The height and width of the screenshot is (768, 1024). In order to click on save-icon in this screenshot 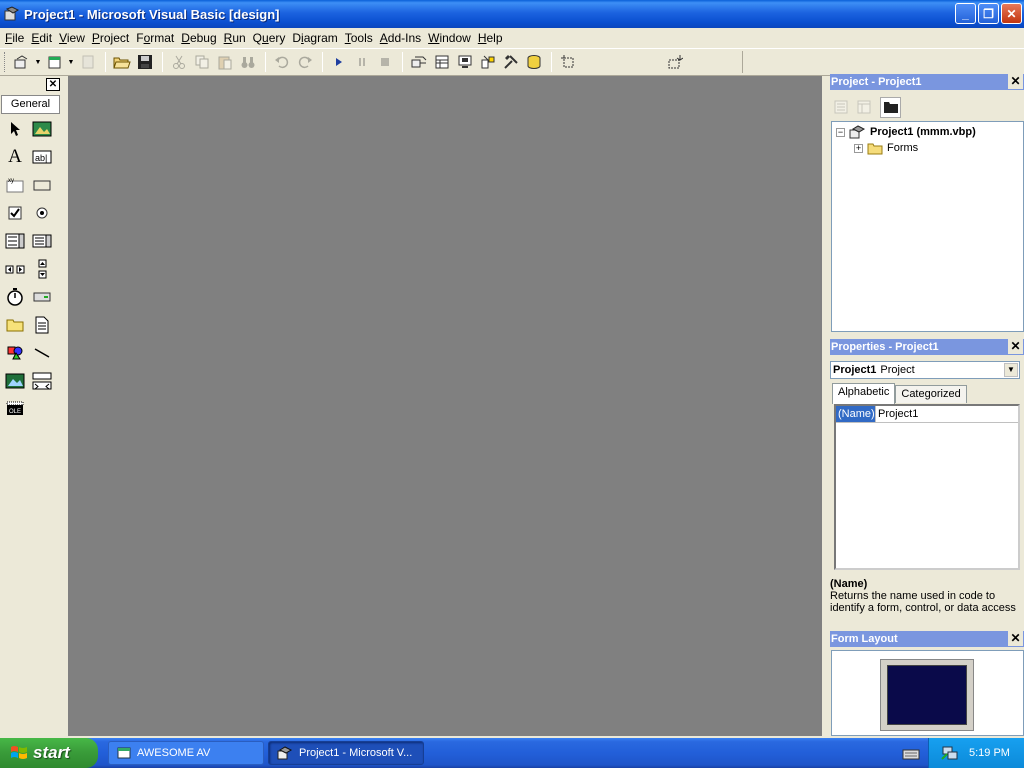, I will do `click(144, 62)`.